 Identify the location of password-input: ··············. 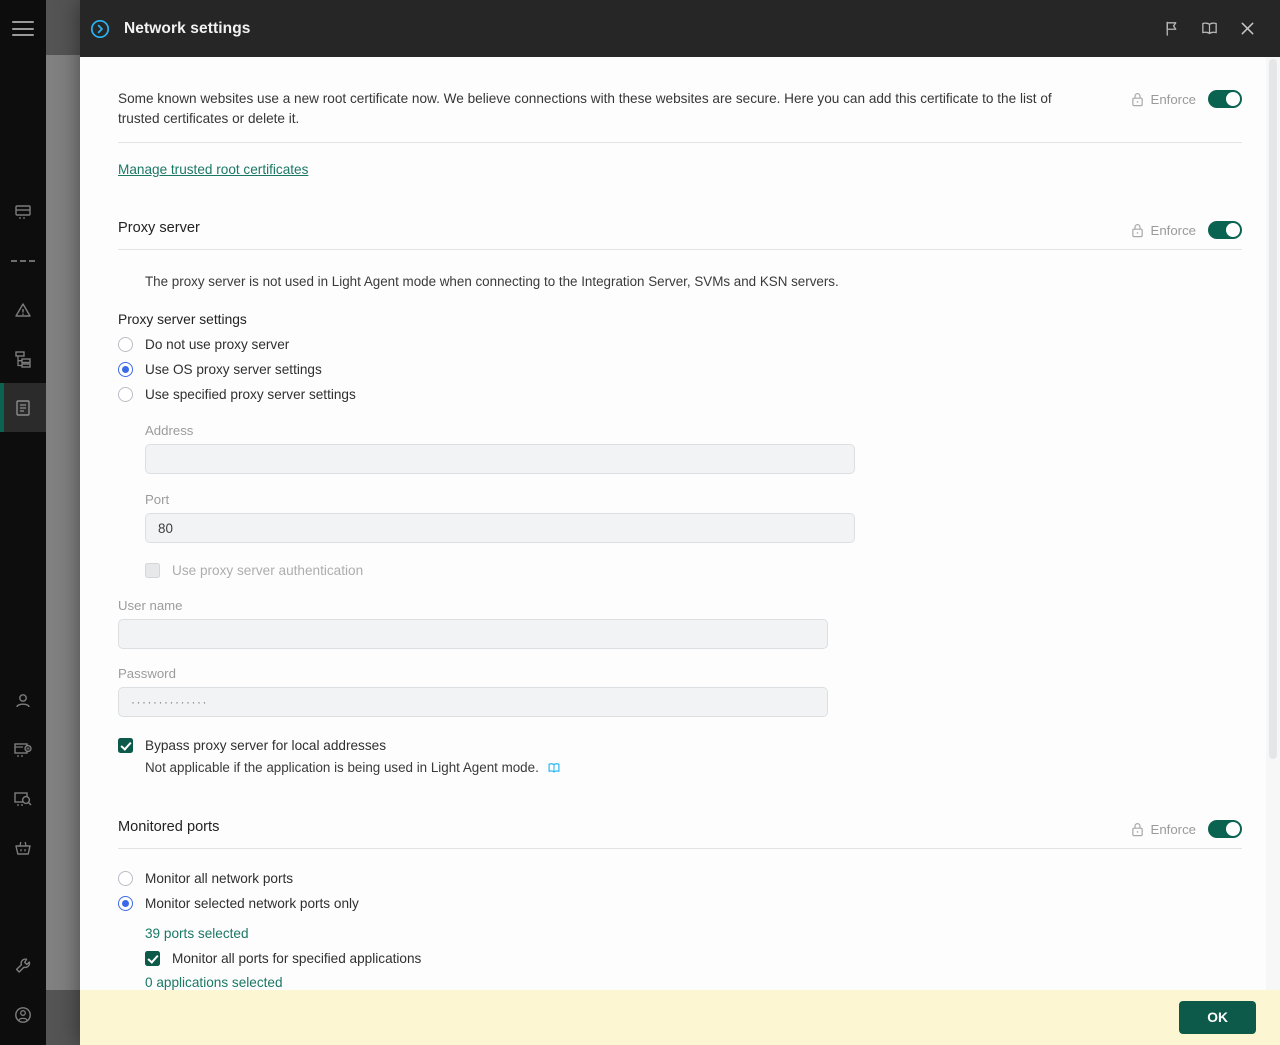
(473, 702).